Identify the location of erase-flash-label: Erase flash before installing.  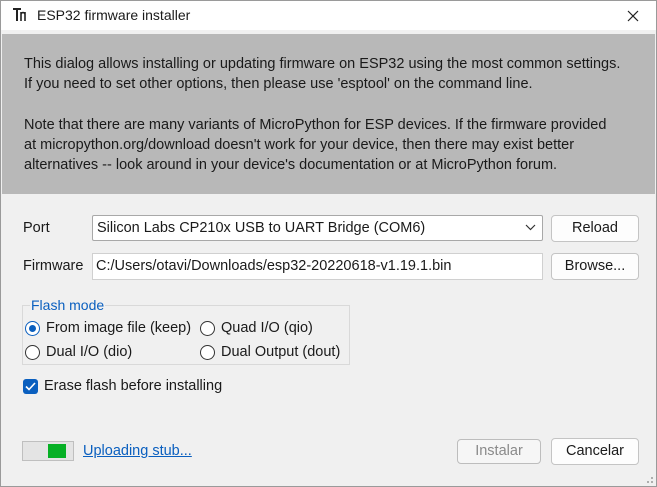
(133, 386).